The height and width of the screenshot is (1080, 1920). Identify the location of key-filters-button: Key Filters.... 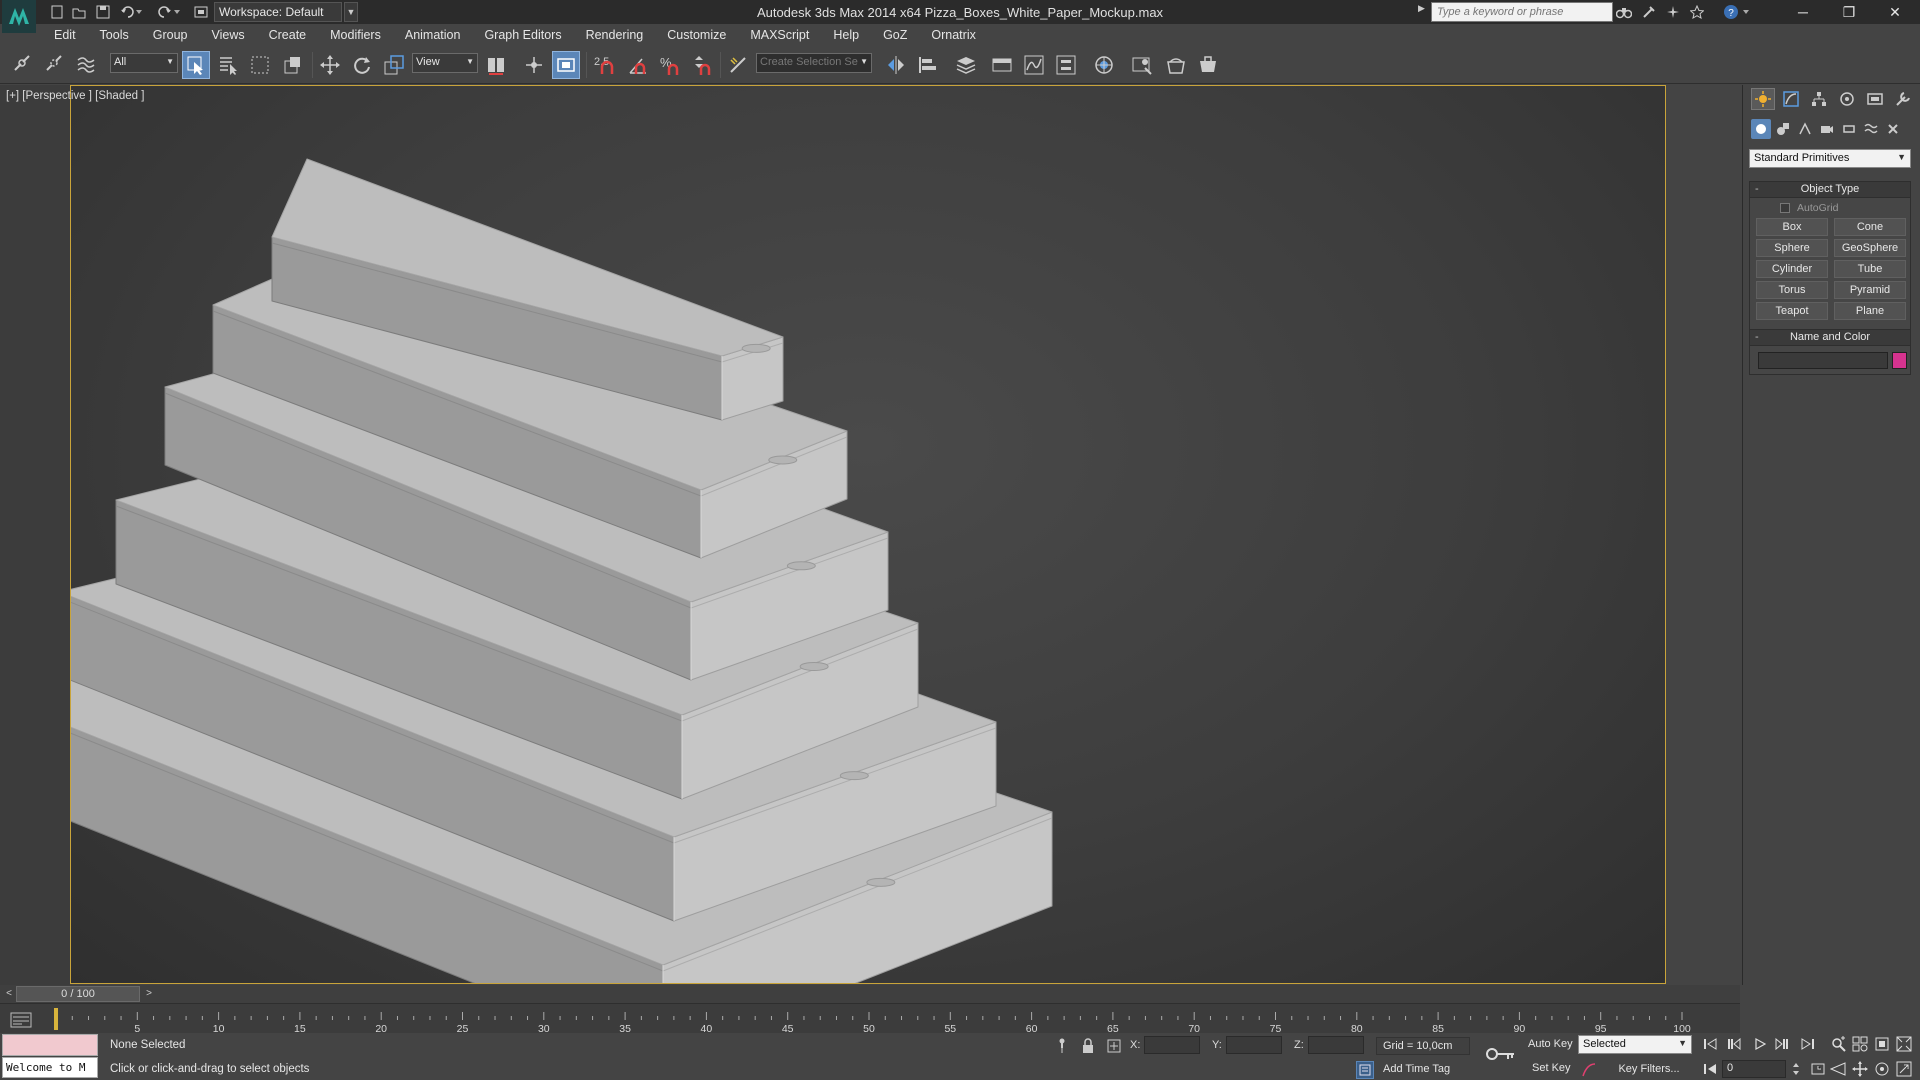
(1649, 1069).